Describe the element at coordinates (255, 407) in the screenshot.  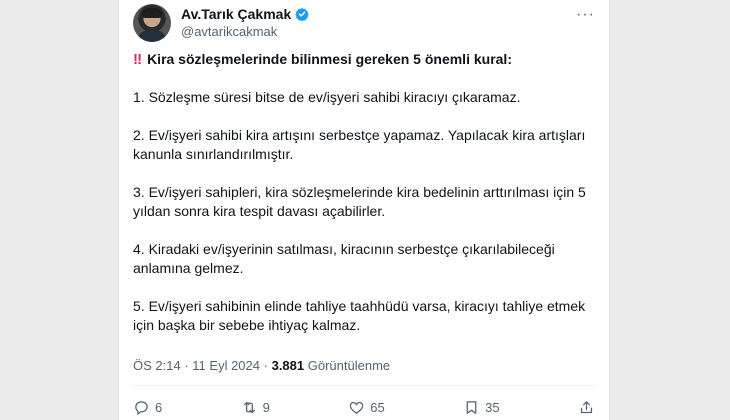
I see `retweet-button: 9` at that location.